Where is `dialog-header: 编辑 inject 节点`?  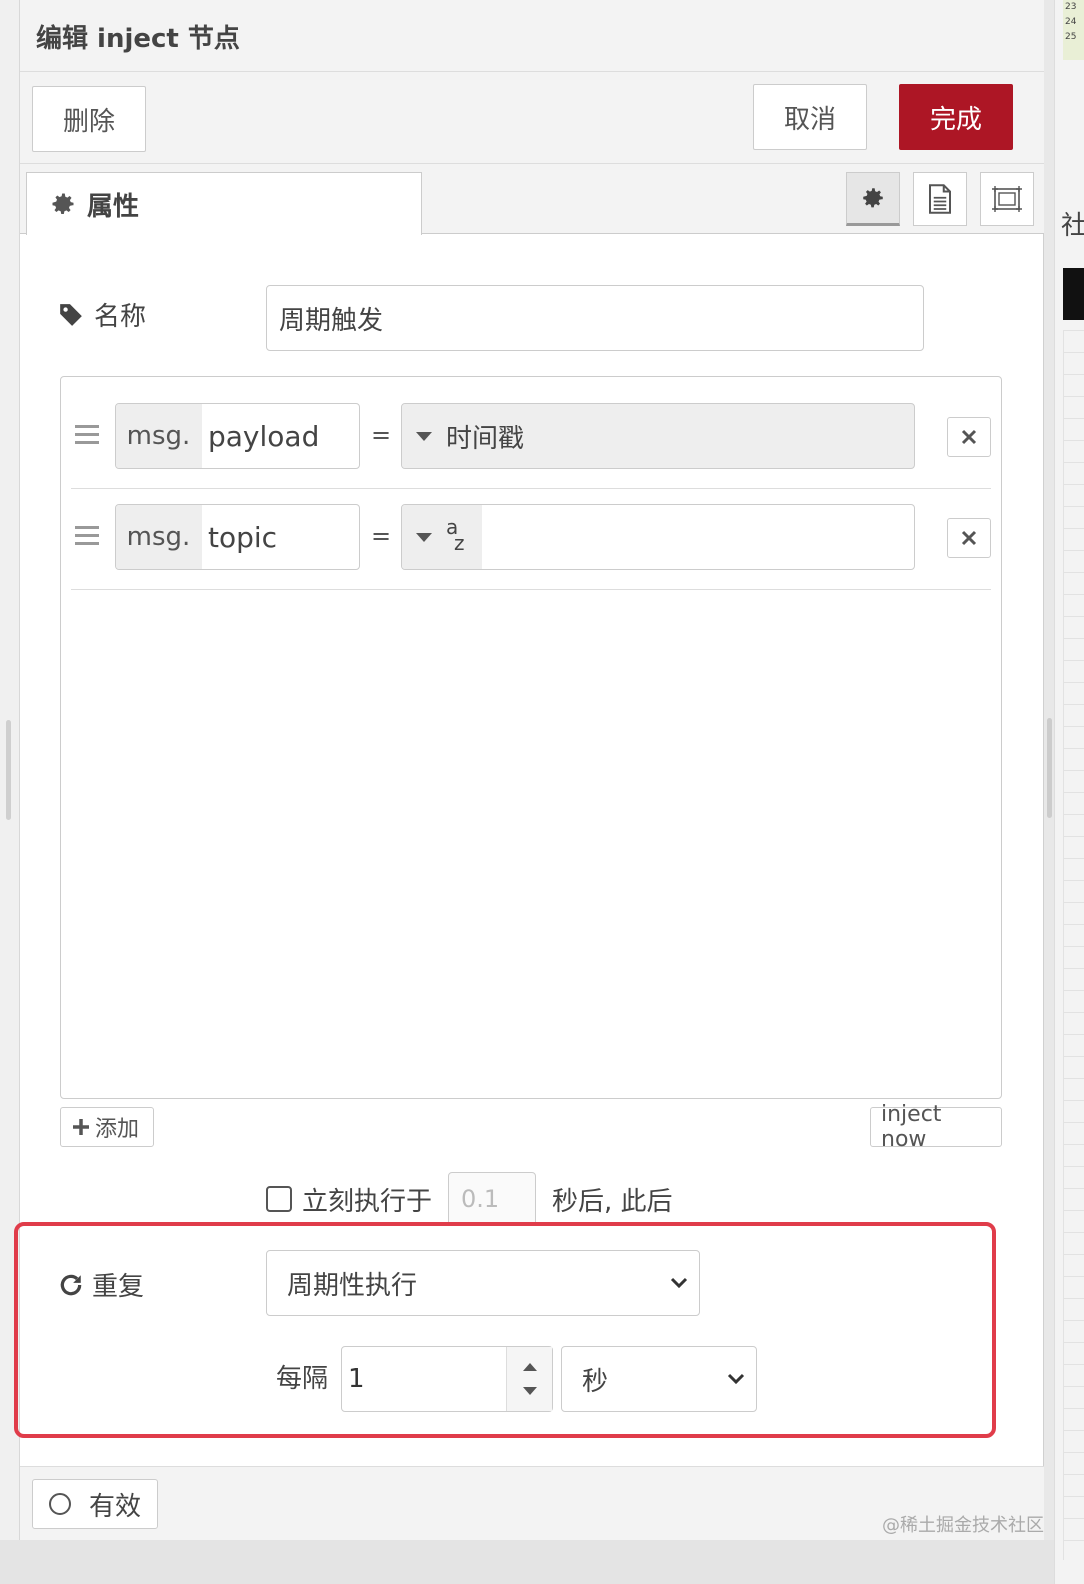 dialog-header: 编辑 inject 节点 is located at coordinates (532, 36).